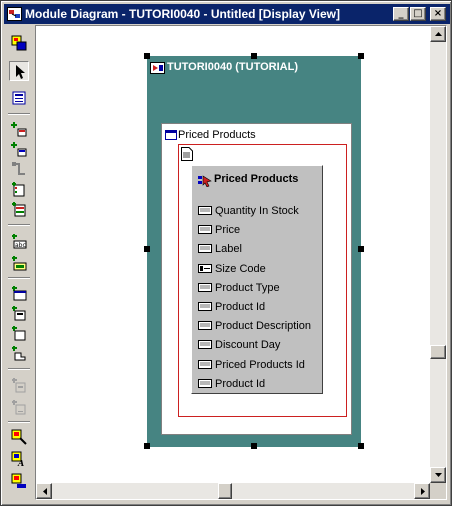  What do you see at coordinates (438, 14) in the screenshot?
I see `close-button: ×` at bounding box center [438, 14].